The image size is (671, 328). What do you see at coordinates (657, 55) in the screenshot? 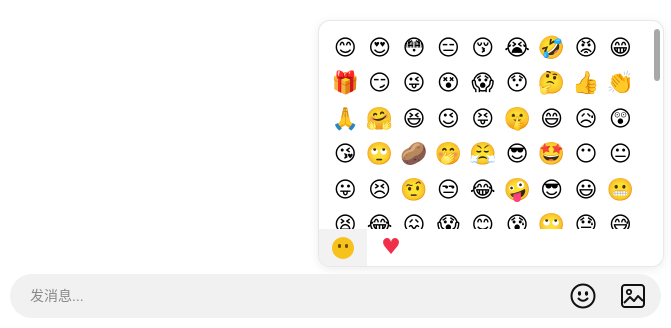
I see `scrollbar-thumb` at bounding box center [657, 55].